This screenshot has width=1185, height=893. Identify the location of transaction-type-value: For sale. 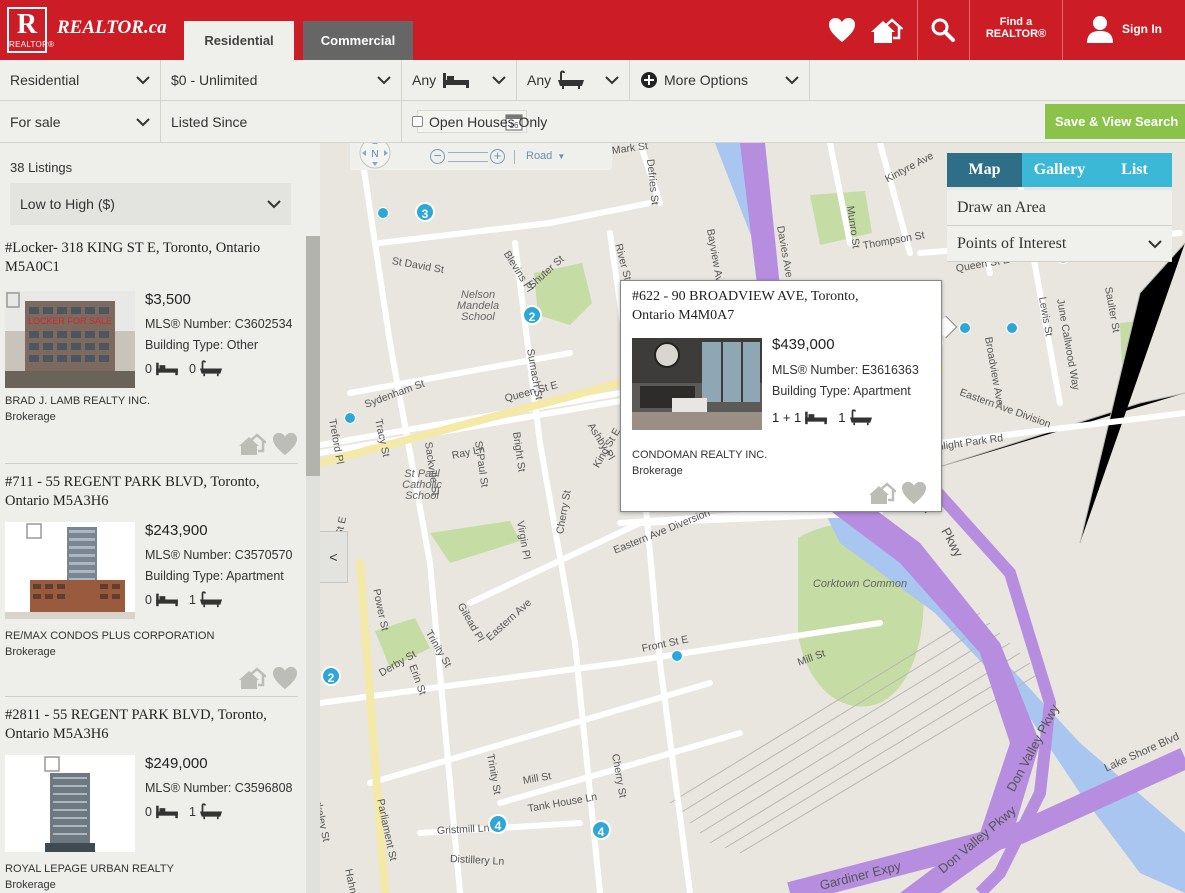
(35, 121).